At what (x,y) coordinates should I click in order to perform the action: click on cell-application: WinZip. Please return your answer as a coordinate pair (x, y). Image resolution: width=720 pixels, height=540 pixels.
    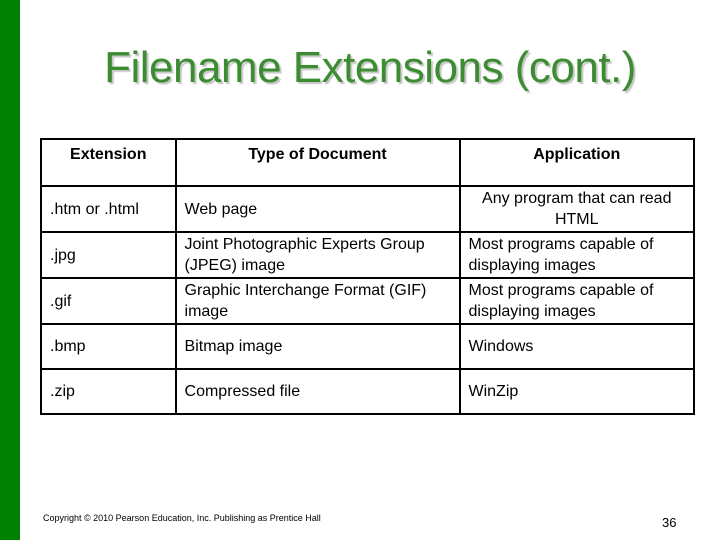
    Looking at the image, I should click on (576, 391).